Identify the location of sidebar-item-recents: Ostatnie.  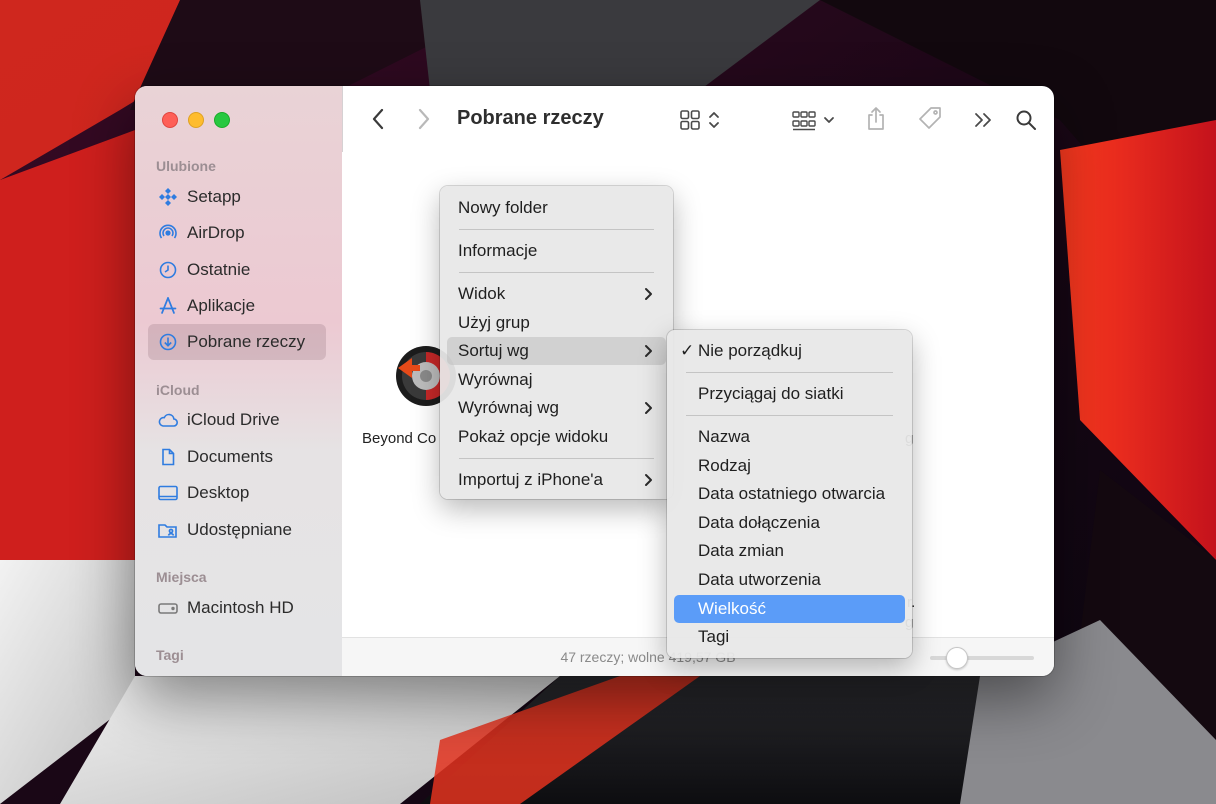
(237, 270).